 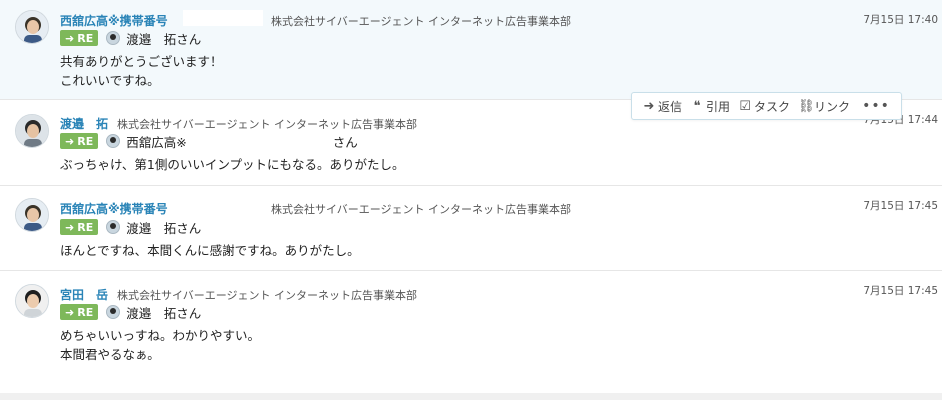 I want to click on message-body: ほんとですね、本間くんに感謝ですね。ありがたし。, so click(x=210, y=250).